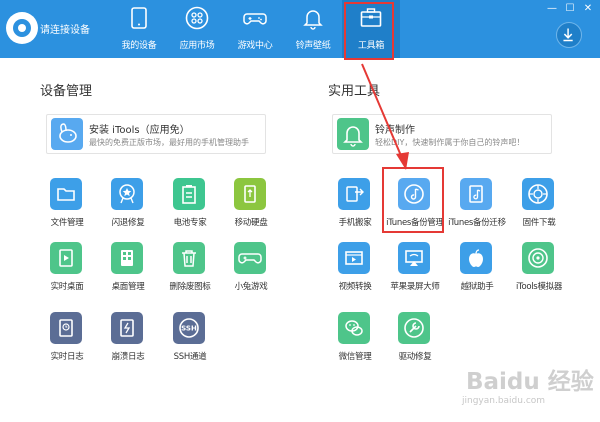  I want to click on nav-label: 我的设备, so click(139, 46).